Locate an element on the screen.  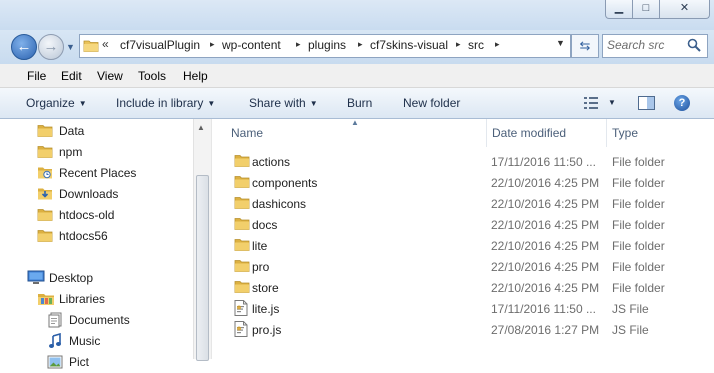
view-options-icon is located at coordinates (592, 104).